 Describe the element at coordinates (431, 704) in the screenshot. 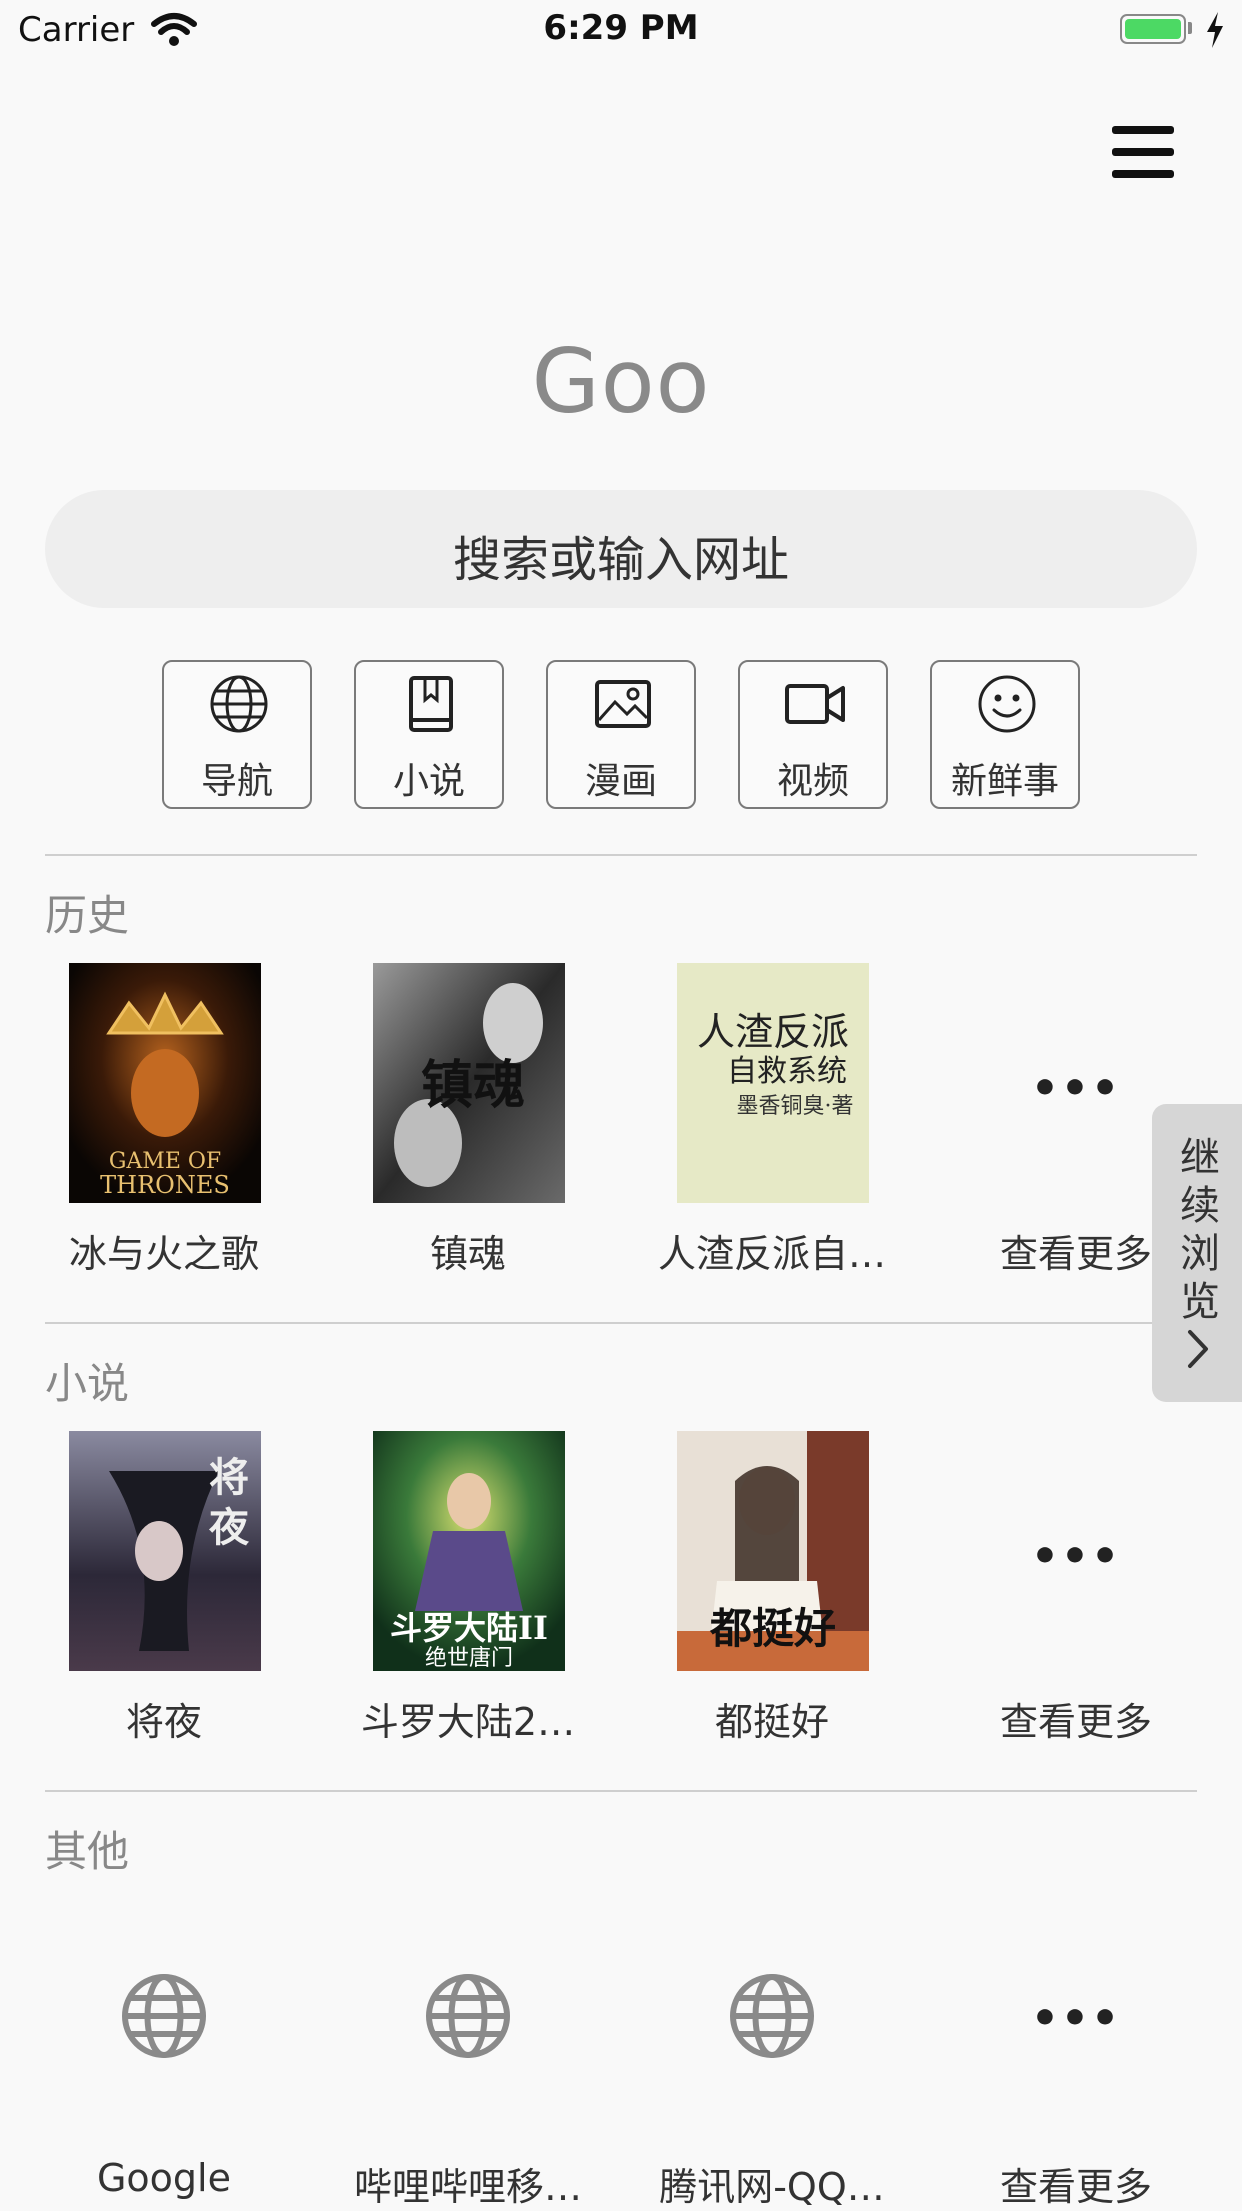

I see `book-icon` at that location.